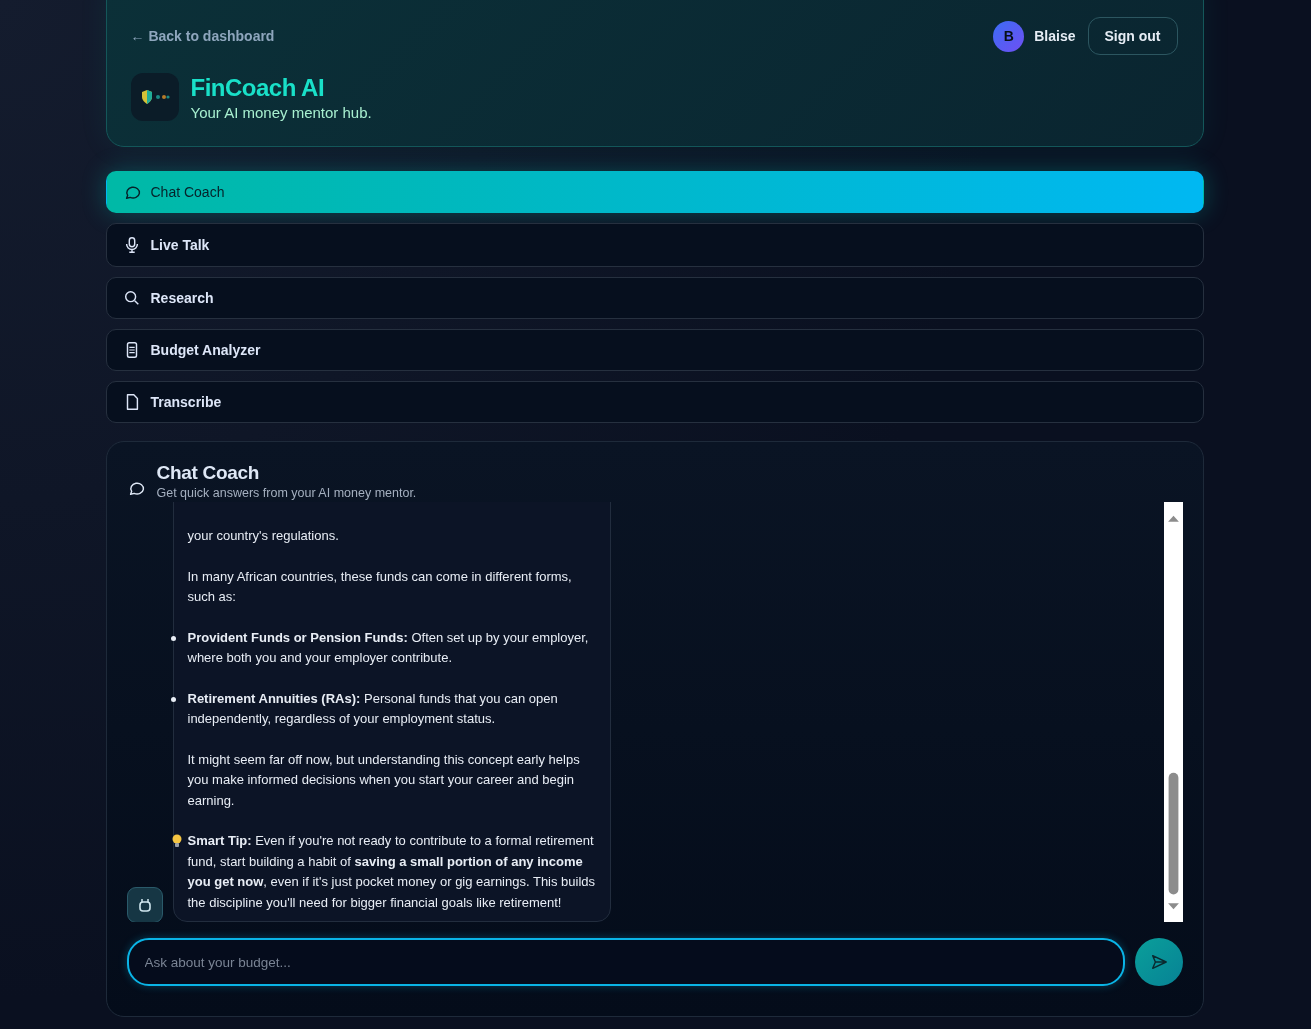  What do you see at coordinates (154, 97) in the screenshot?
I see `shield-logo-icon` at bounding box center [154, 97].